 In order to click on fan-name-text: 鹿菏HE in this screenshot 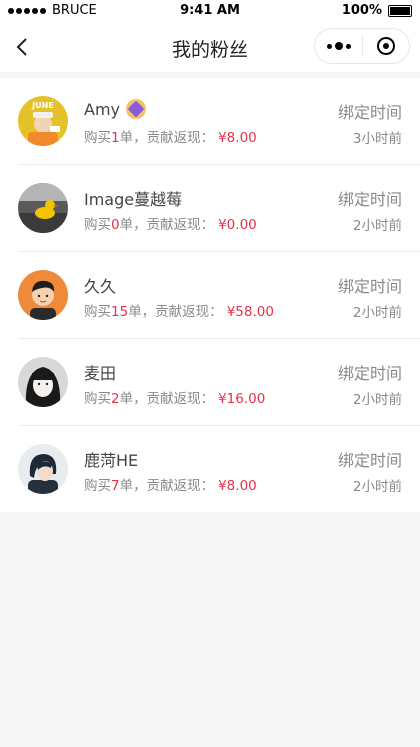, I will do `click(111, 460)`.